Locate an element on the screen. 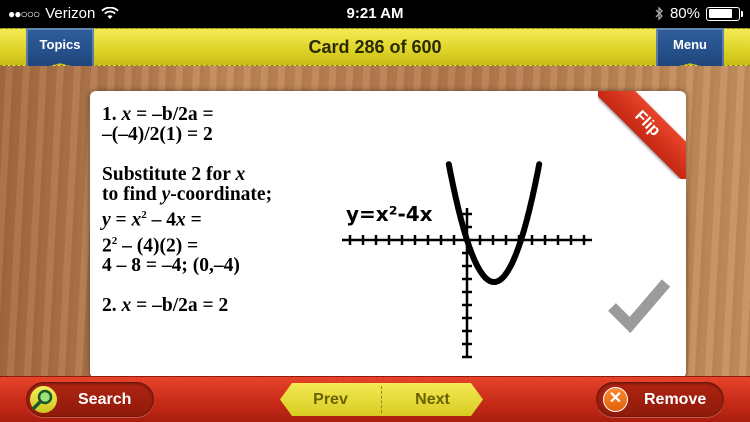 Image resolution: width=750 pixels, height=422 pixels. card-counter-title: Card 286 of 600 is located at coordinates (375, 47).